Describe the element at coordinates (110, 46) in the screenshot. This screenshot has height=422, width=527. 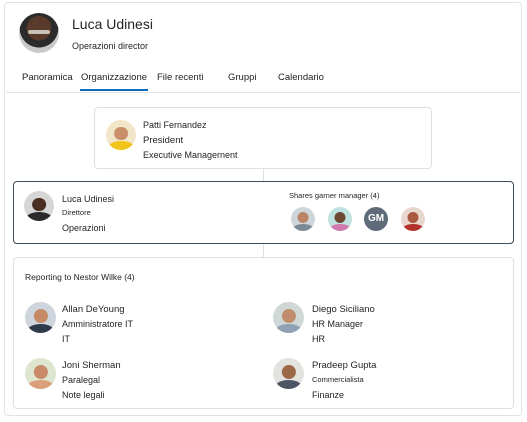
I see `profile-title: Operazioni director` at that location.